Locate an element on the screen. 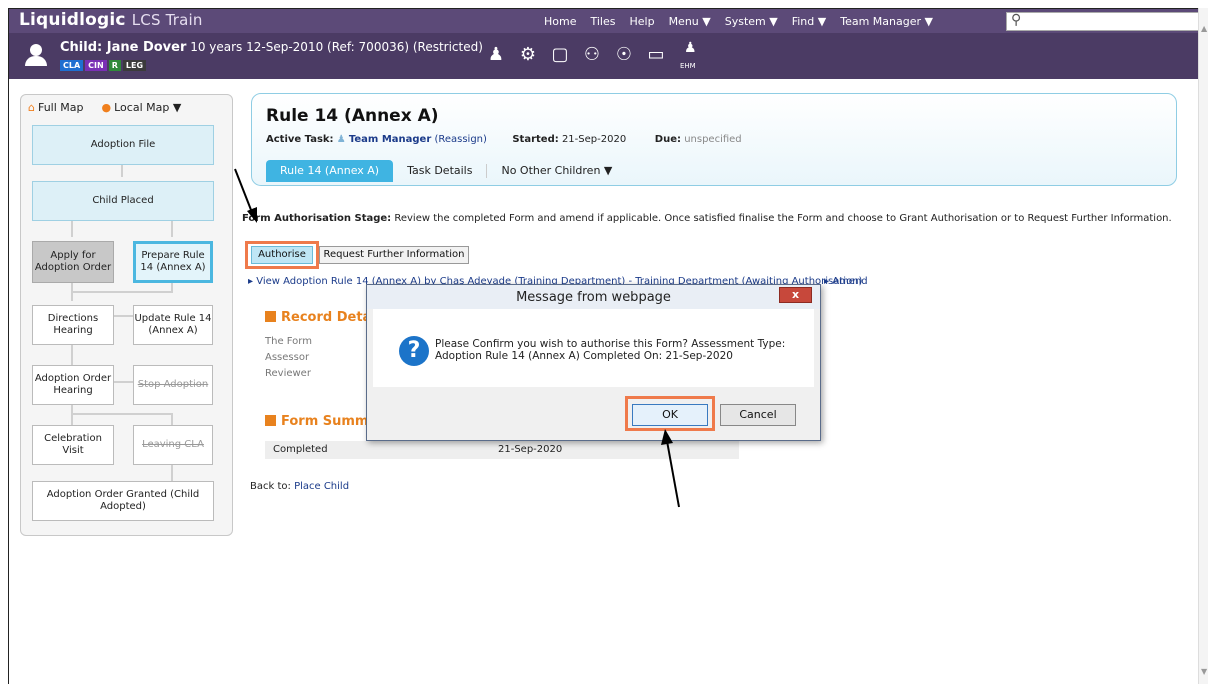 The height and width of the screenshot is (684, 1208). node-adoption-file: Adoption File is located at coordinates (123, 145).